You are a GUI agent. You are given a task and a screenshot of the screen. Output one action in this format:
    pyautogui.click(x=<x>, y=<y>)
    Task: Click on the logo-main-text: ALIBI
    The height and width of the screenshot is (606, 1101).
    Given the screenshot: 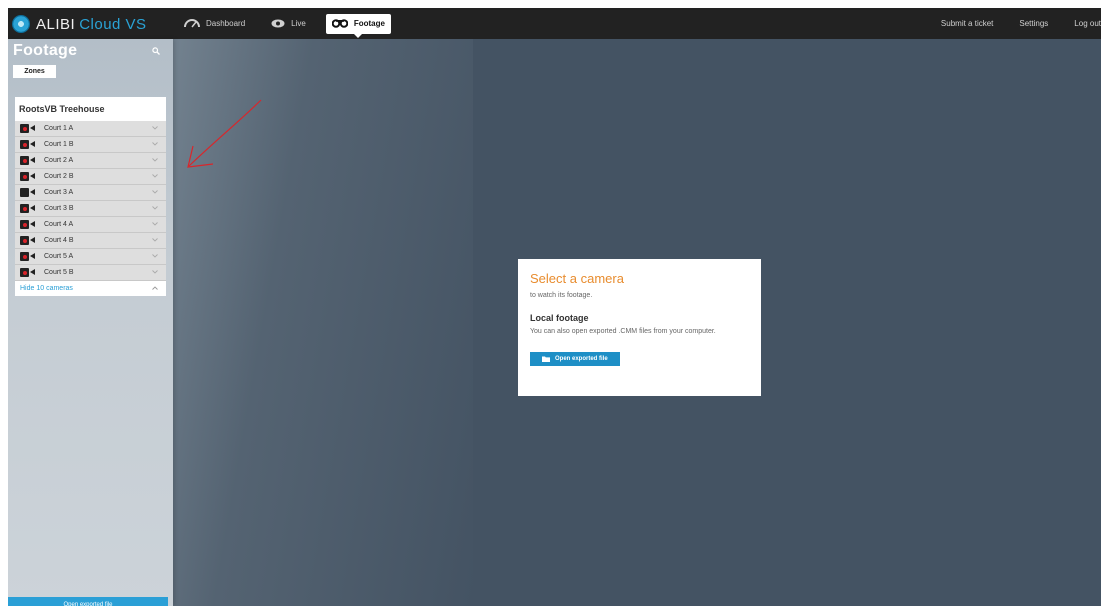 What is the action you would take?
    pyautogui.click(x=56, y=24)
    